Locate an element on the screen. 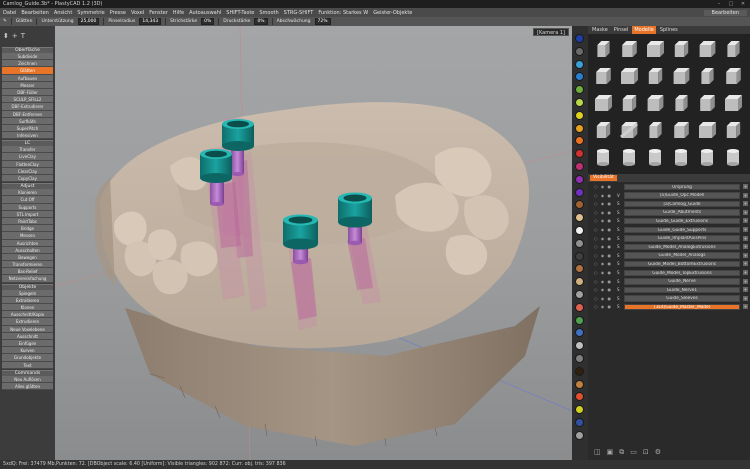 The height and width of the screenshot is (469, 750). tool-button: Supports is located at coordinates (27, 207).